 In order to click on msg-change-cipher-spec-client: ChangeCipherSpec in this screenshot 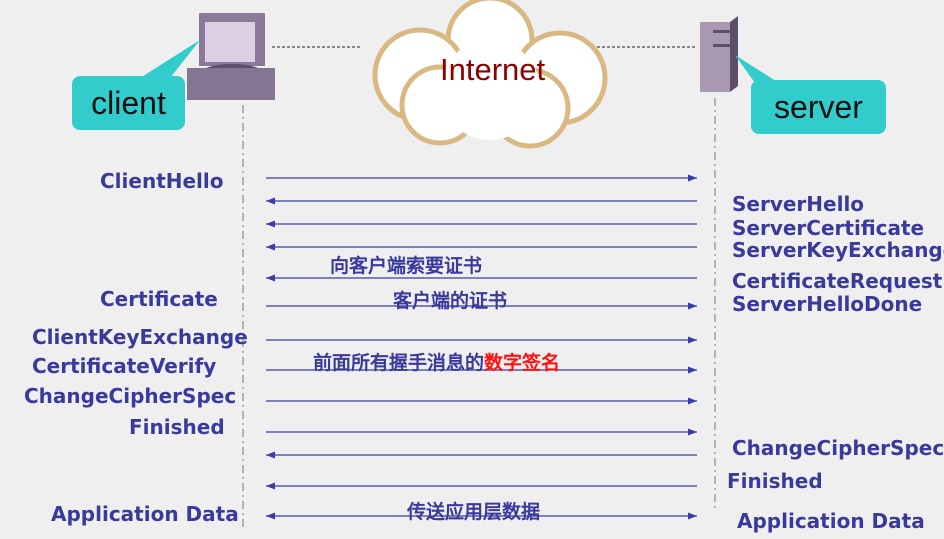, I will do `click(130, 396)`.